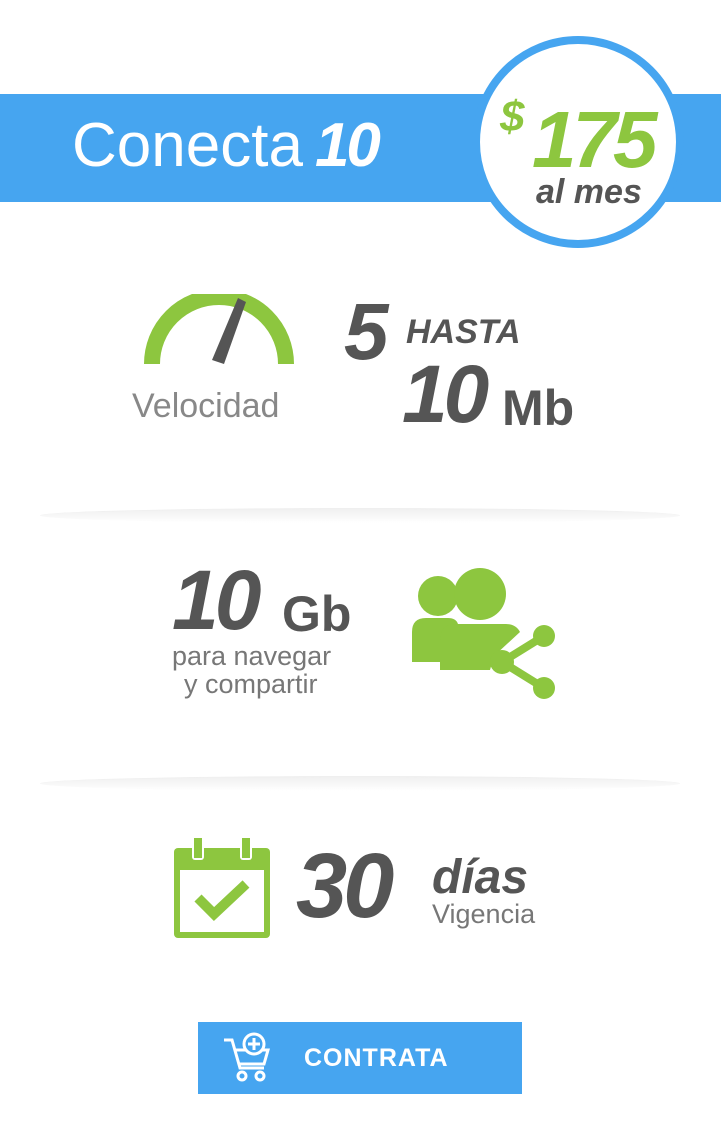  Describe the element at coordinates (206, 406) in the screenshot. I see `speed-label: Velocidad` at that location.